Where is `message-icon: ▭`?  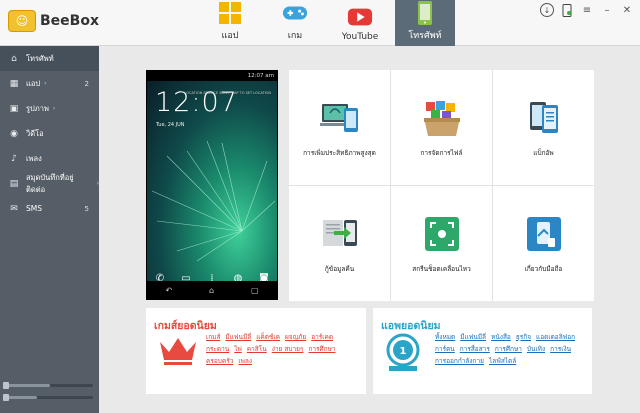
message-icon: ▭ is located at coordinates (186, 277).